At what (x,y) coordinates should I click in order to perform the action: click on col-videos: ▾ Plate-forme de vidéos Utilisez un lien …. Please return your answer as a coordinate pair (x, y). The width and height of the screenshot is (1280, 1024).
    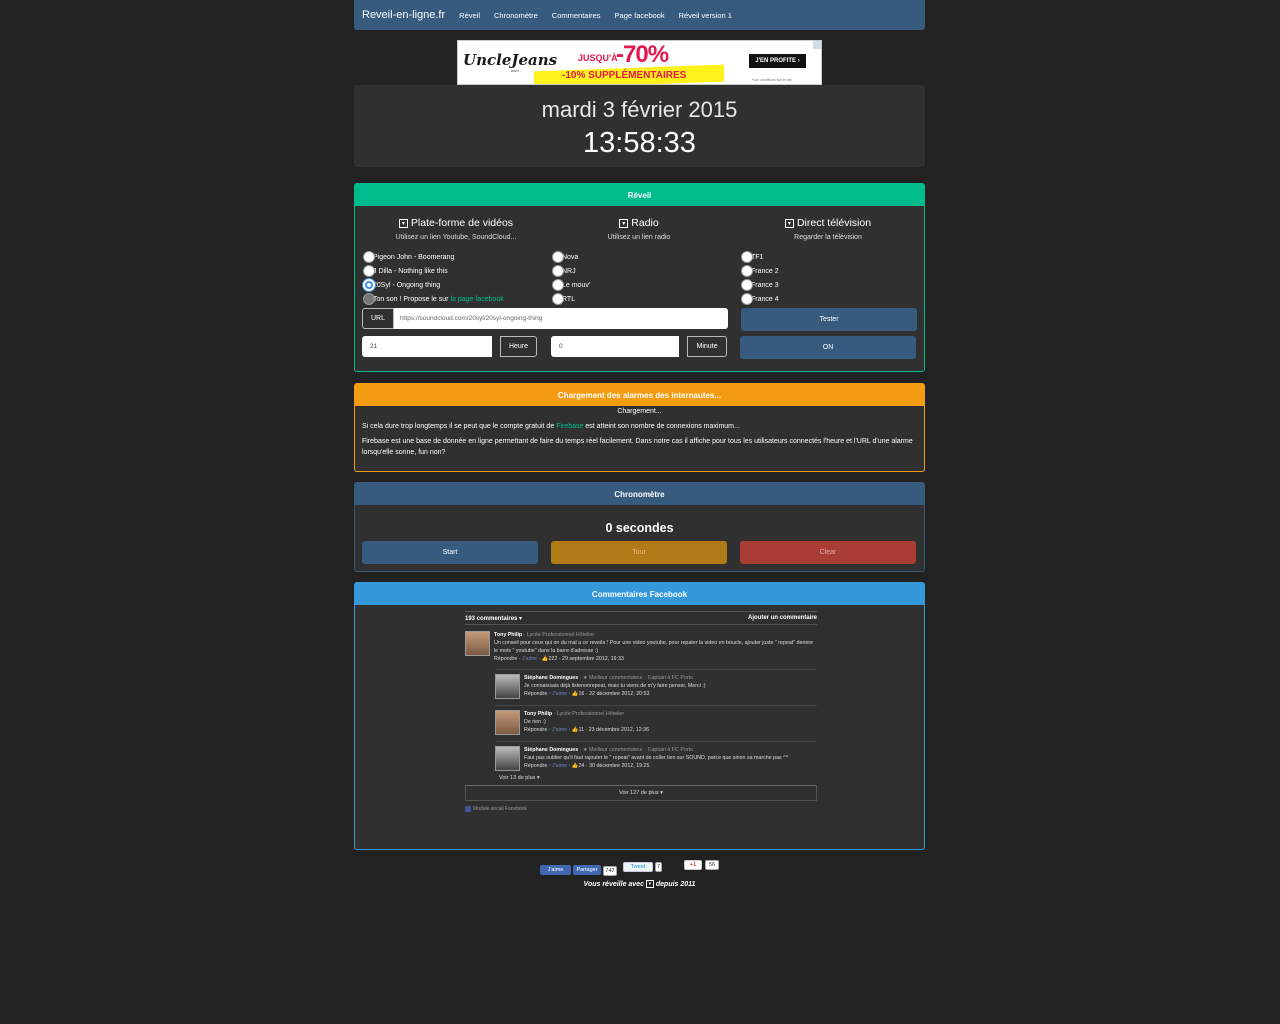
    Looking at the image, I should click on (456, 229).